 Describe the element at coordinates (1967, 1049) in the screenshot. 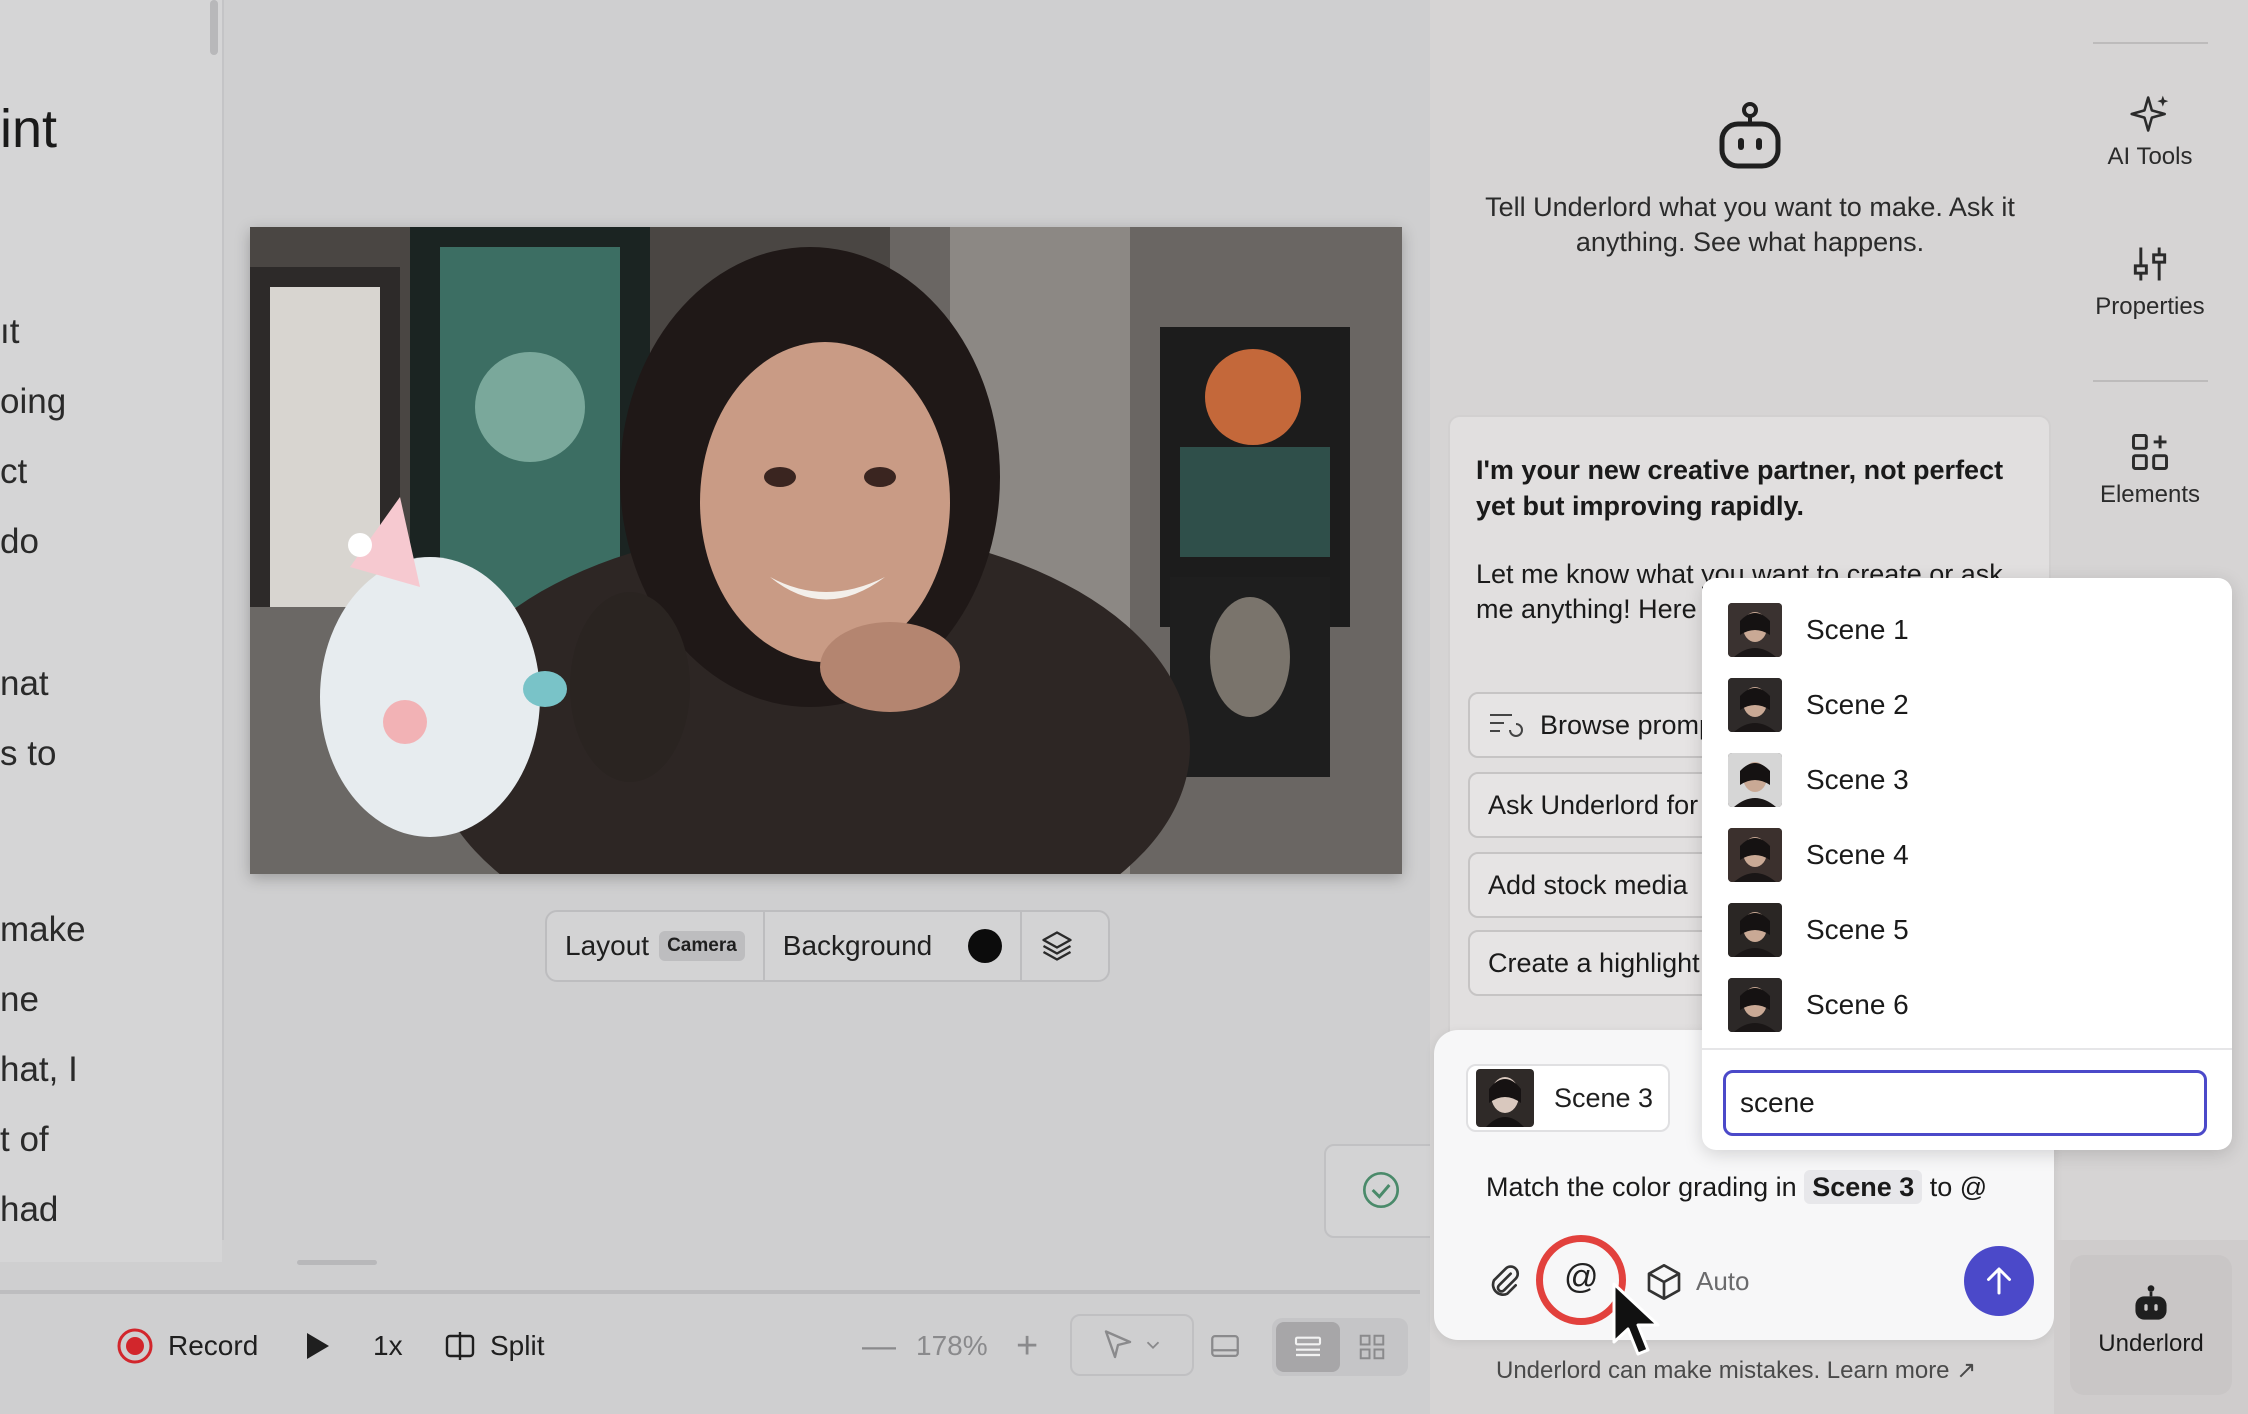

I see `dropdown-separator` at that location.